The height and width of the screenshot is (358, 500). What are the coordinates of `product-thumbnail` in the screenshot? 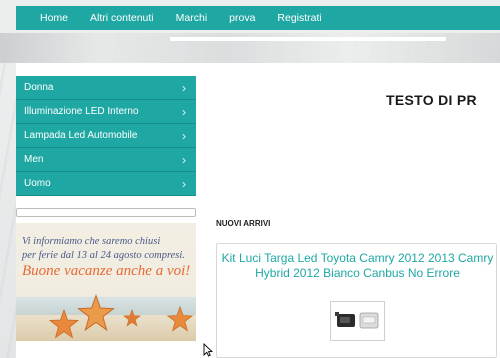 It's located at (357, 321).